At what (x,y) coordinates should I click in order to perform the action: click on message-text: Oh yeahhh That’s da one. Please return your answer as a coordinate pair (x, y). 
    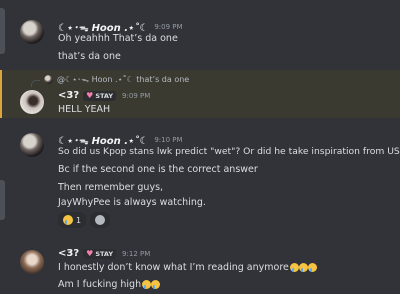
    Looking at the image, I should click on (118, 38).